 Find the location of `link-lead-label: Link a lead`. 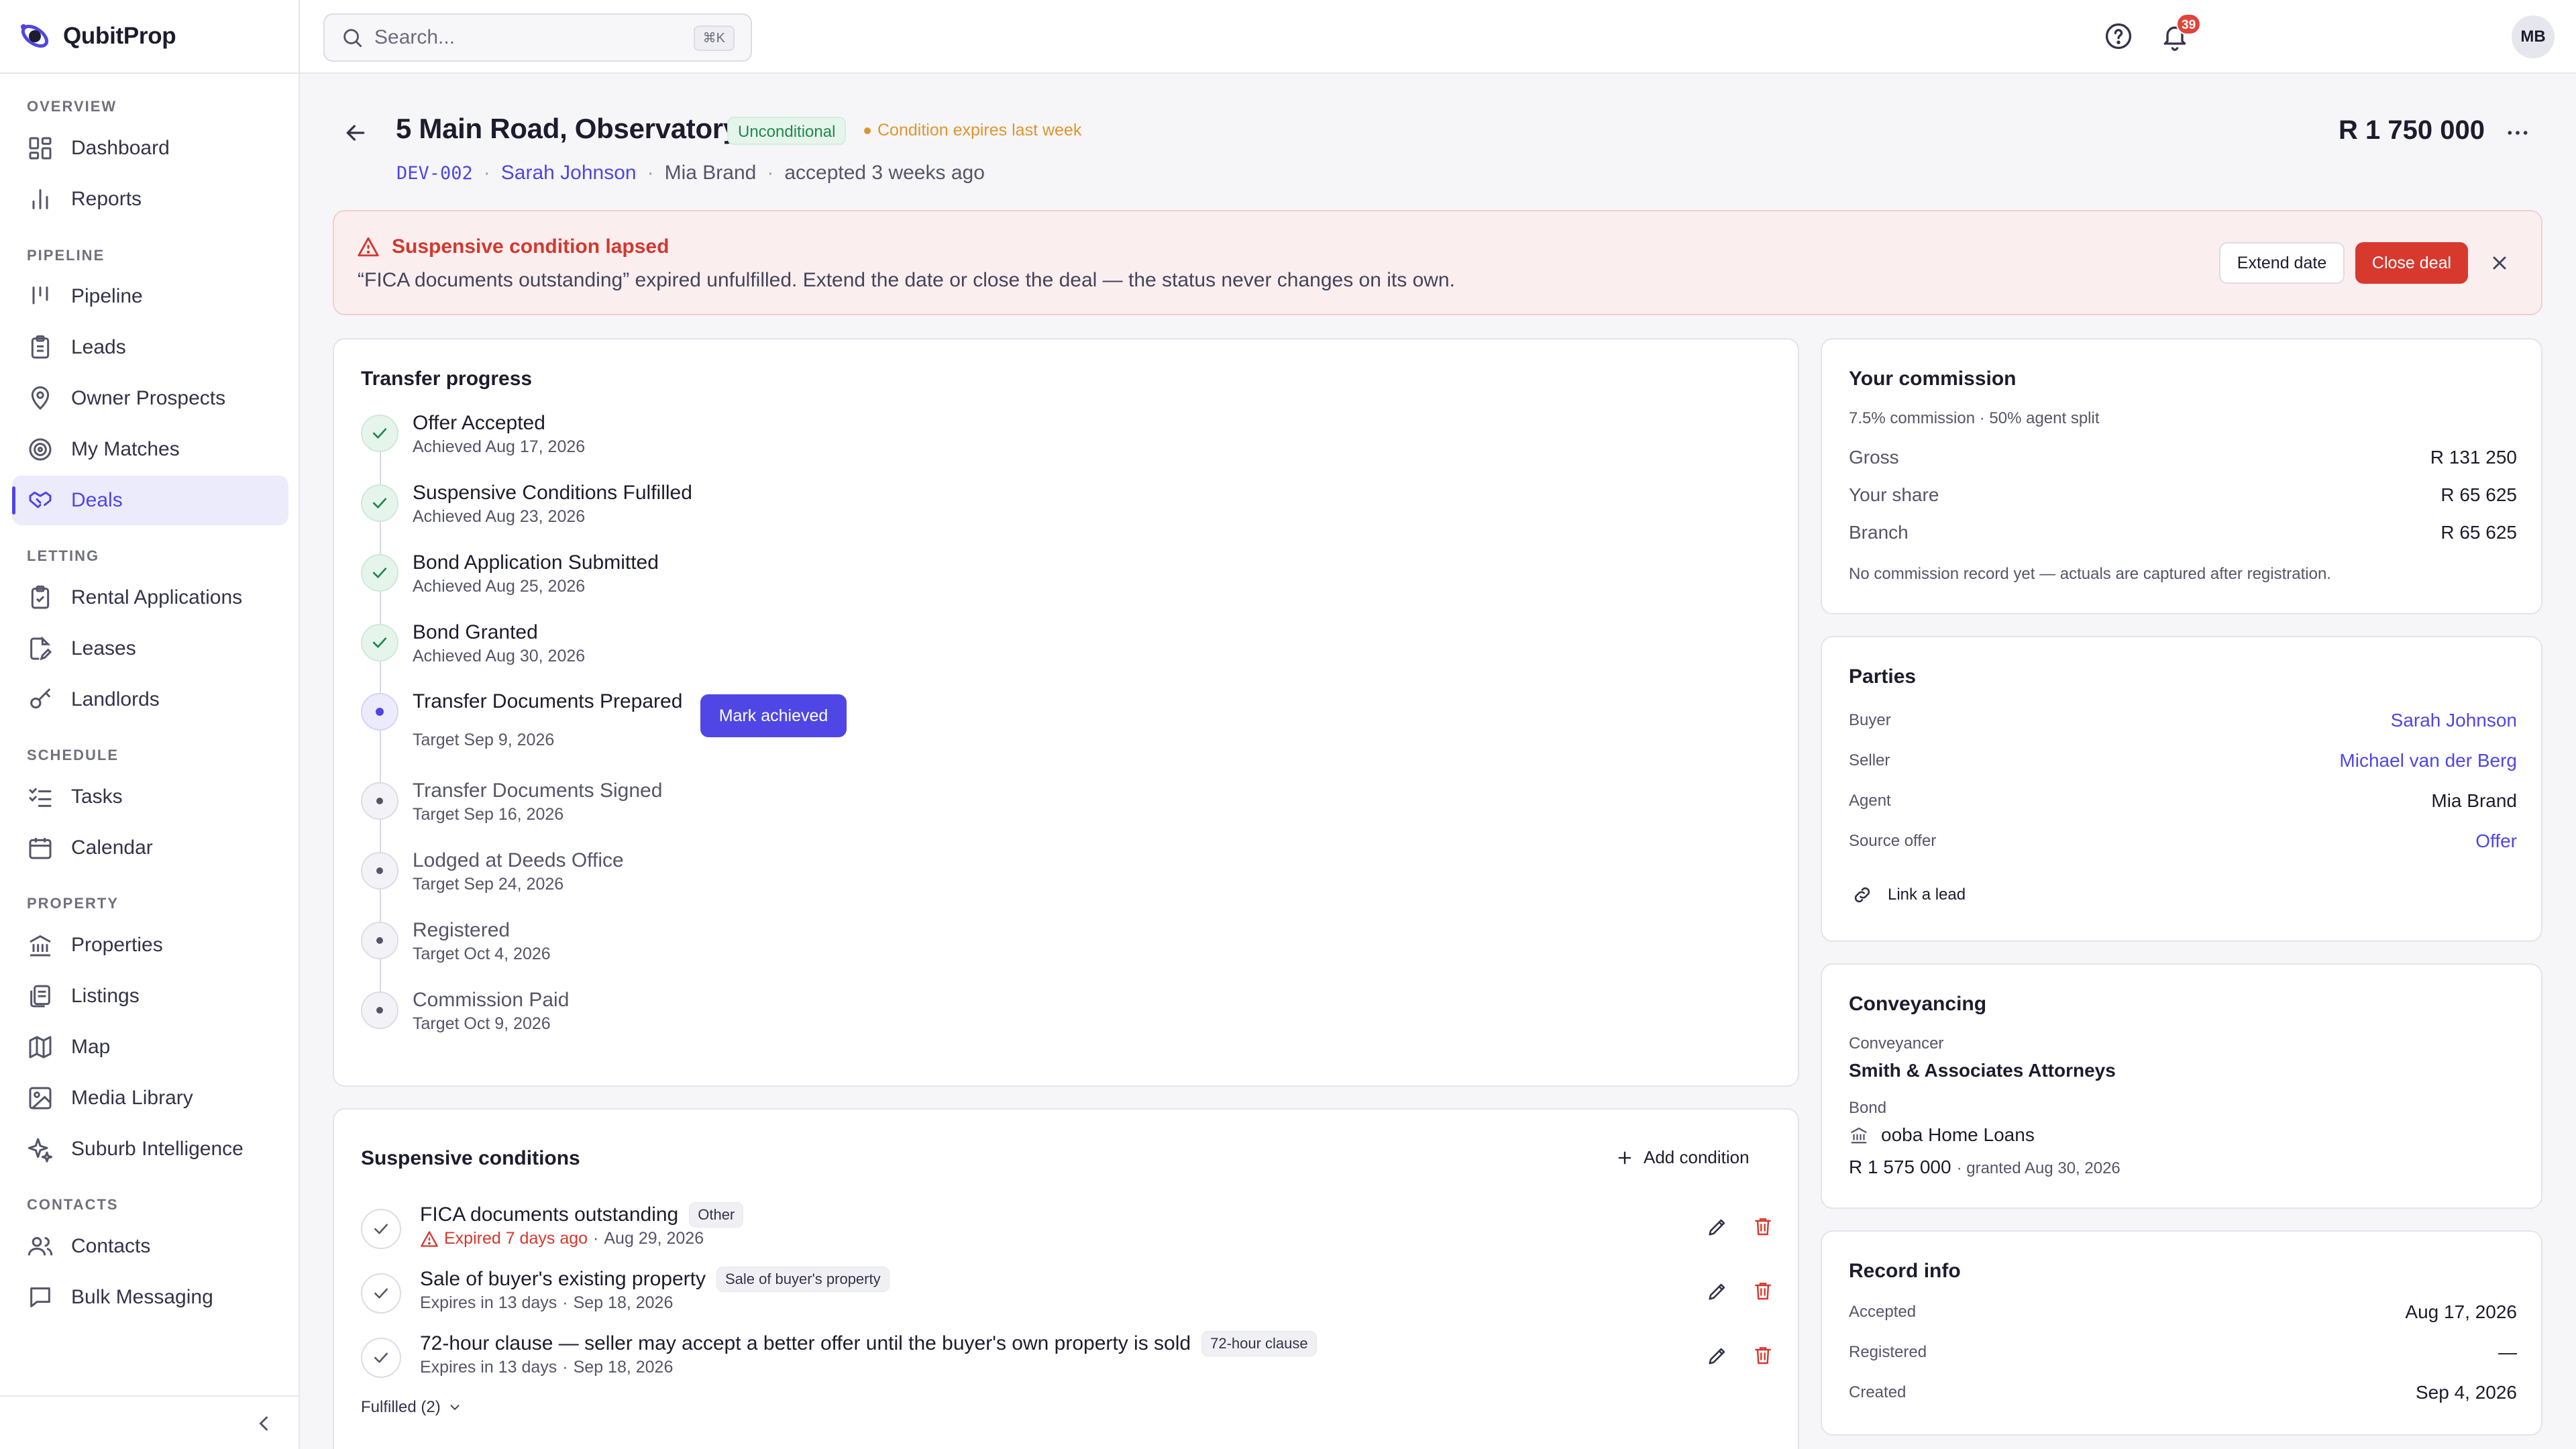

link-lead-label: Link a lead is located at coordinates (1927, 894).